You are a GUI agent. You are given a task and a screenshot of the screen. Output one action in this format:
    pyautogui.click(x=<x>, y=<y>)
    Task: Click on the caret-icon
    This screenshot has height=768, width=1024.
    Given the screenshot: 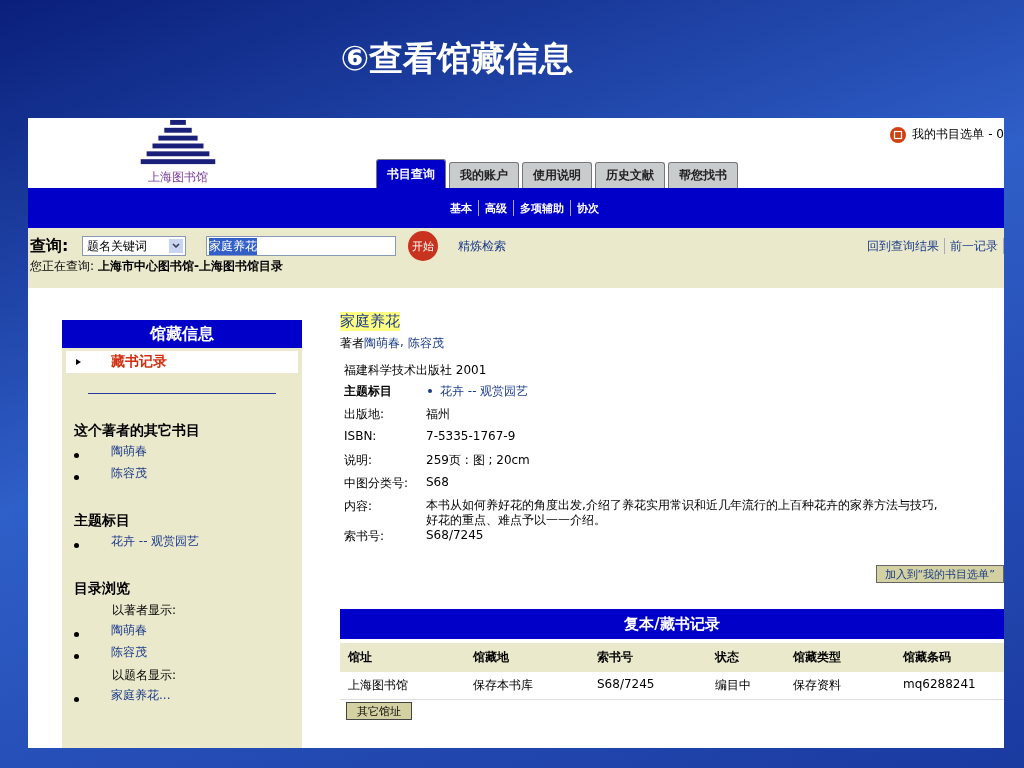 What is the action you would take?
    pyautogui.click(x=176, y=246)
    